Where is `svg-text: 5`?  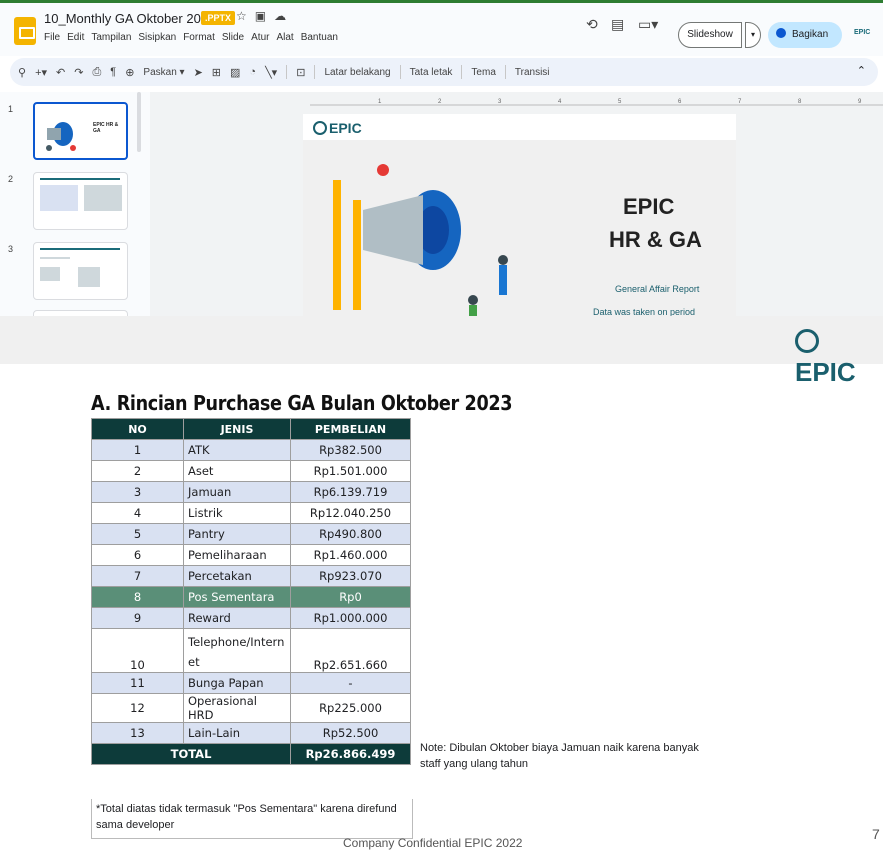 svg-text: 5 is located at coordinates (620, 102).